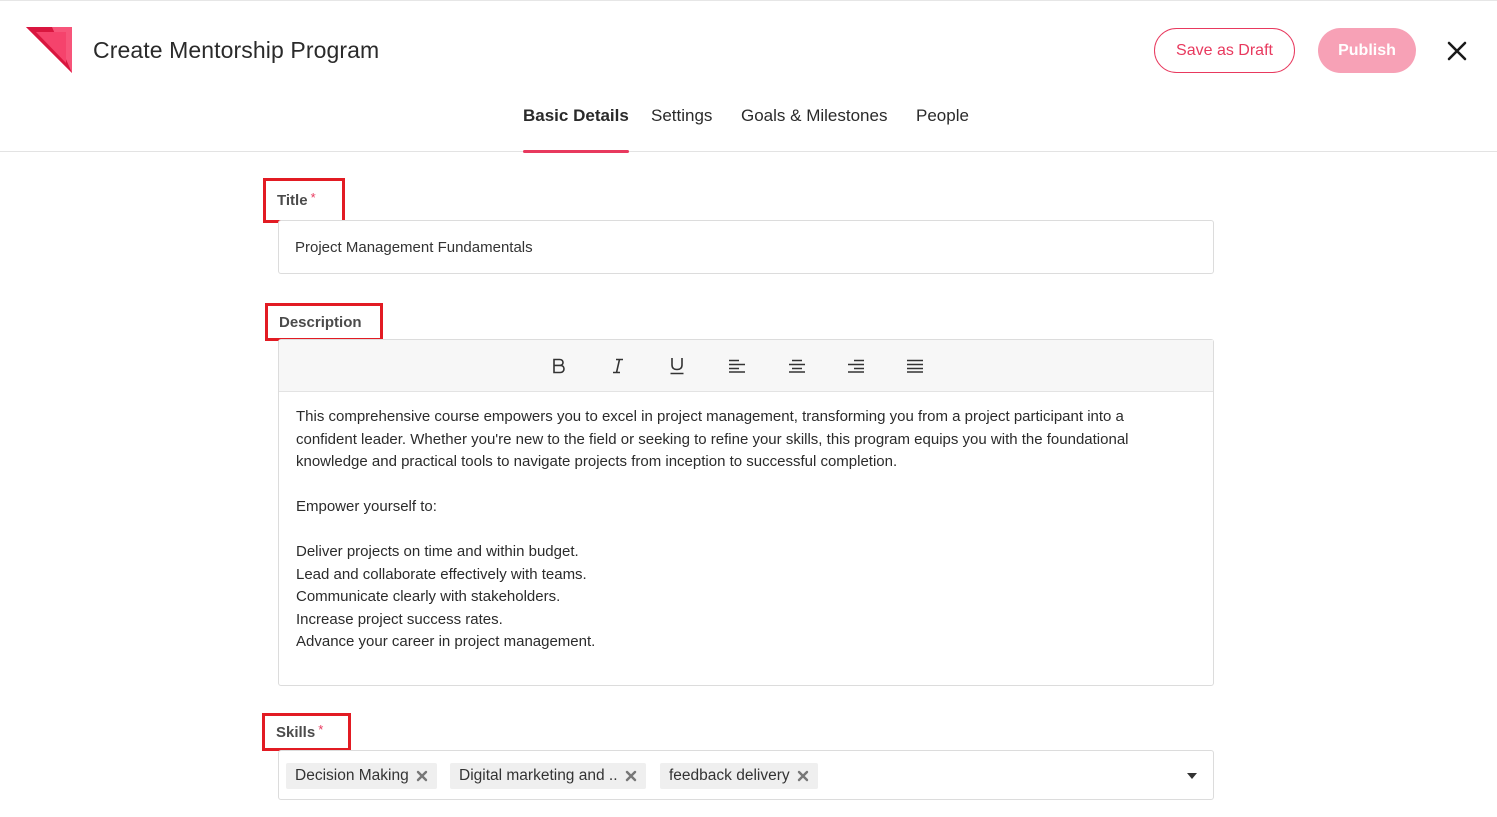 Image resolution: width=1497 pixels, height=817 pixels. What do you see at coordinates (428, 596) in the screenshot?
I see `description-line: Communicate clearly with stakeholders.` at bounding box center [428, 596].